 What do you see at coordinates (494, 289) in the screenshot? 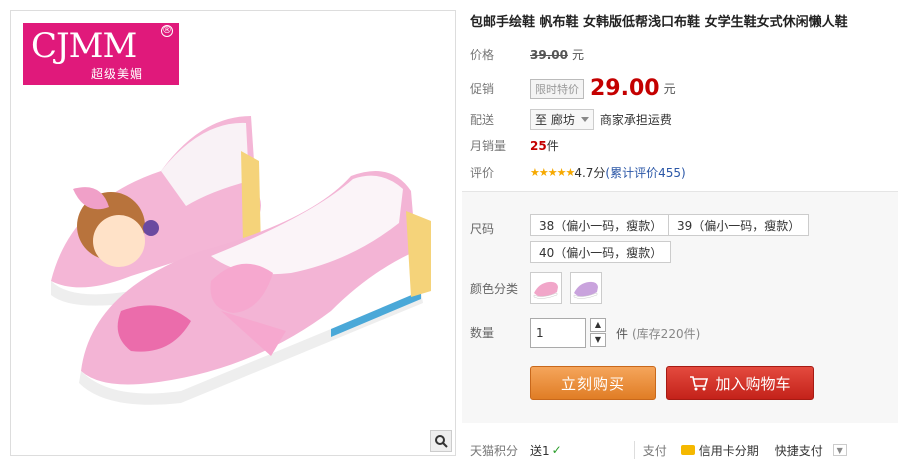
I see `color-label: 颜色分类` at bounding box center [494, 289].